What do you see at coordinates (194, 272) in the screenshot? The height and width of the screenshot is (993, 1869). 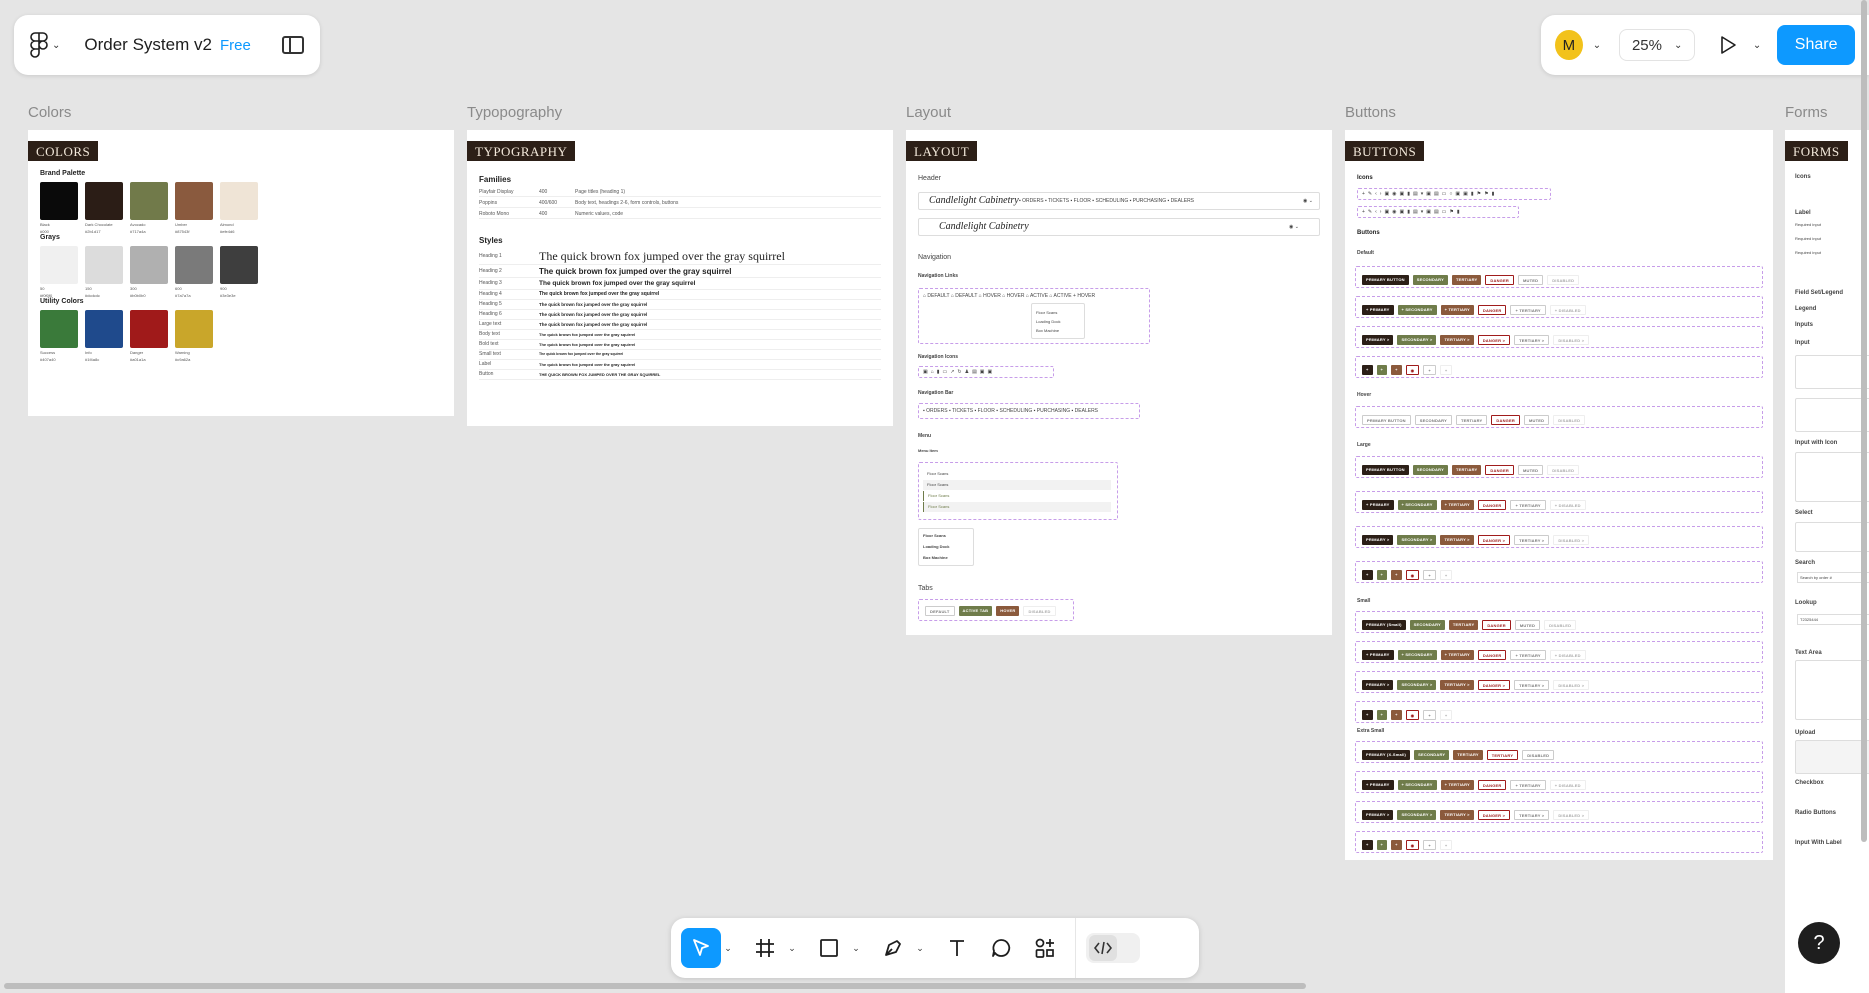 I see `color-swatch: 600 #7a7a7a` at bounding box center [194, 272].